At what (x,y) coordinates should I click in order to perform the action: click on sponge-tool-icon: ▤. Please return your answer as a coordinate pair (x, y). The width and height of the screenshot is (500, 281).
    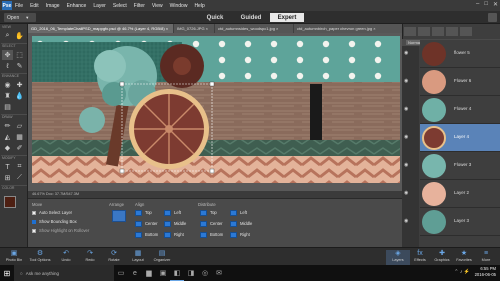
    Looking at the image, I should click on (7, 107).